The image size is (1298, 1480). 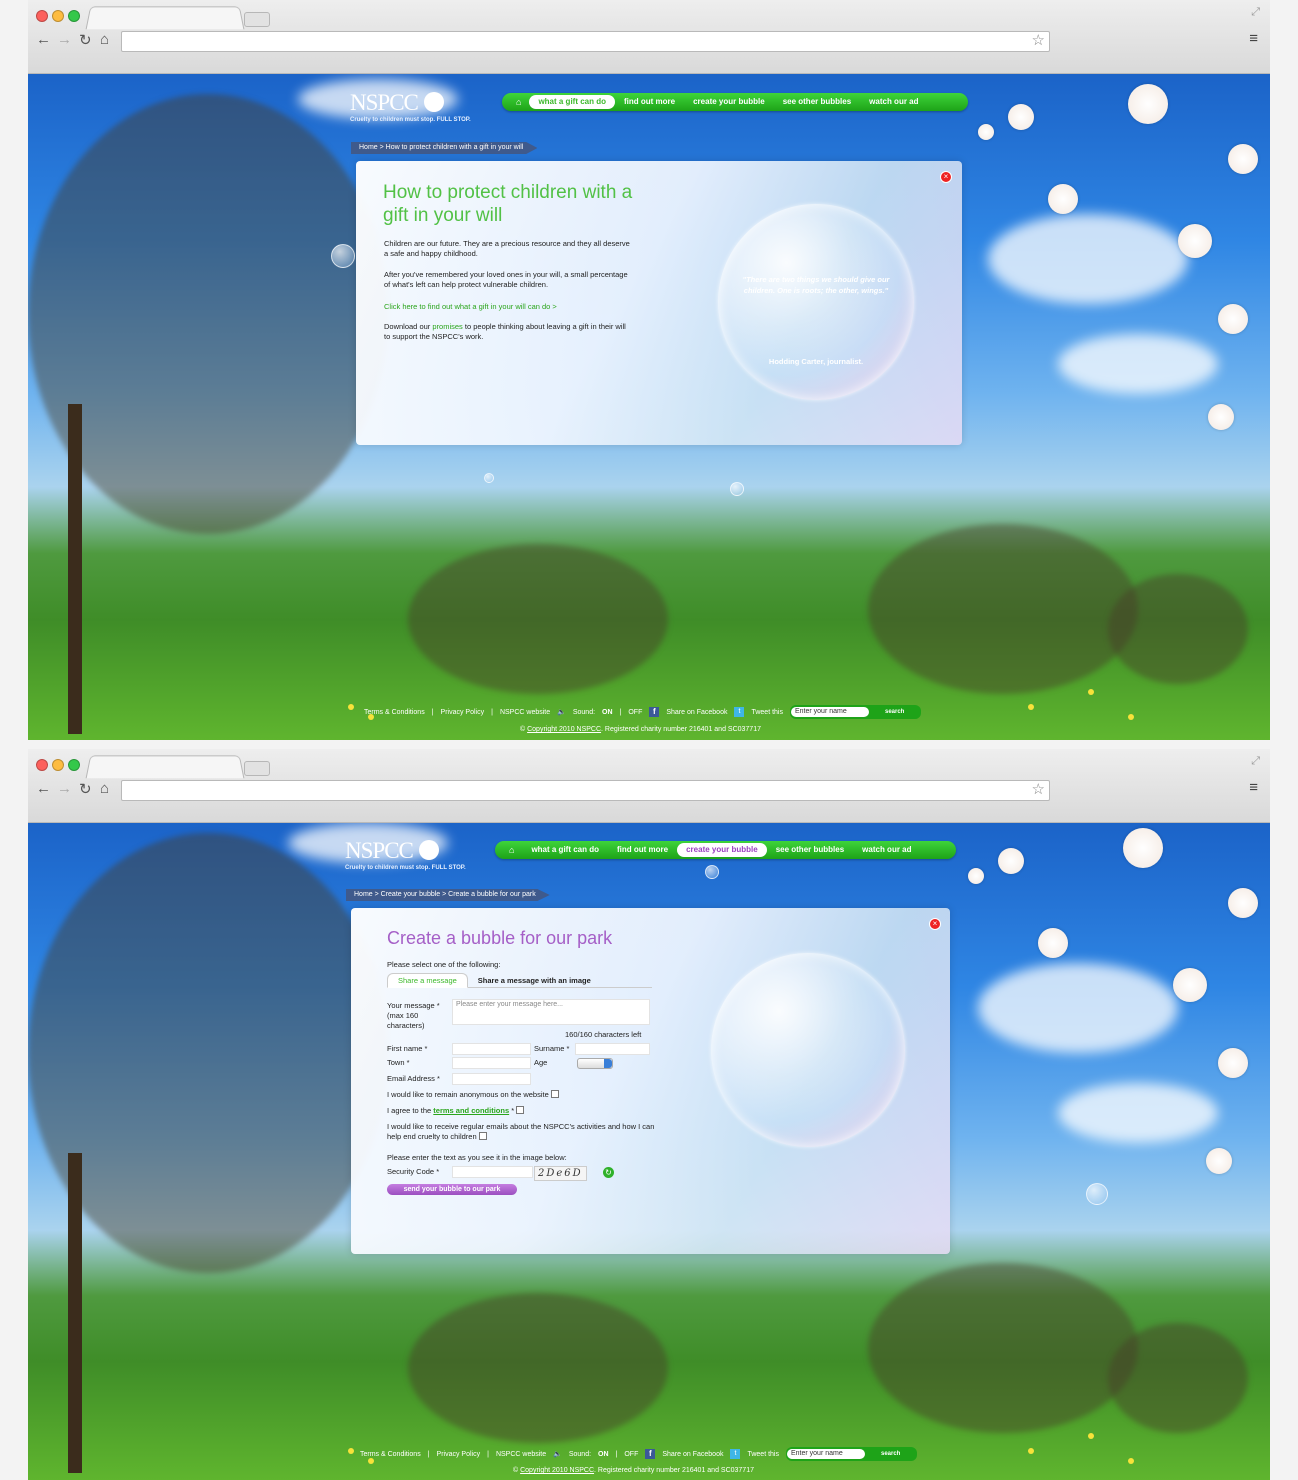 I want to click on first-name-field, so click(x=491, y=1049).